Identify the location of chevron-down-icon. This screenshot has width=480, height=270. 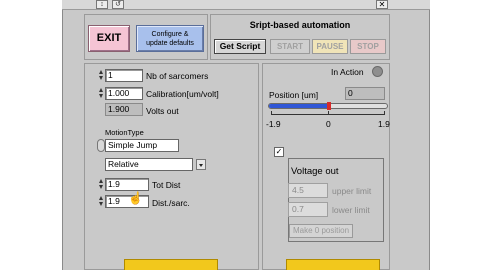
(201, 164).